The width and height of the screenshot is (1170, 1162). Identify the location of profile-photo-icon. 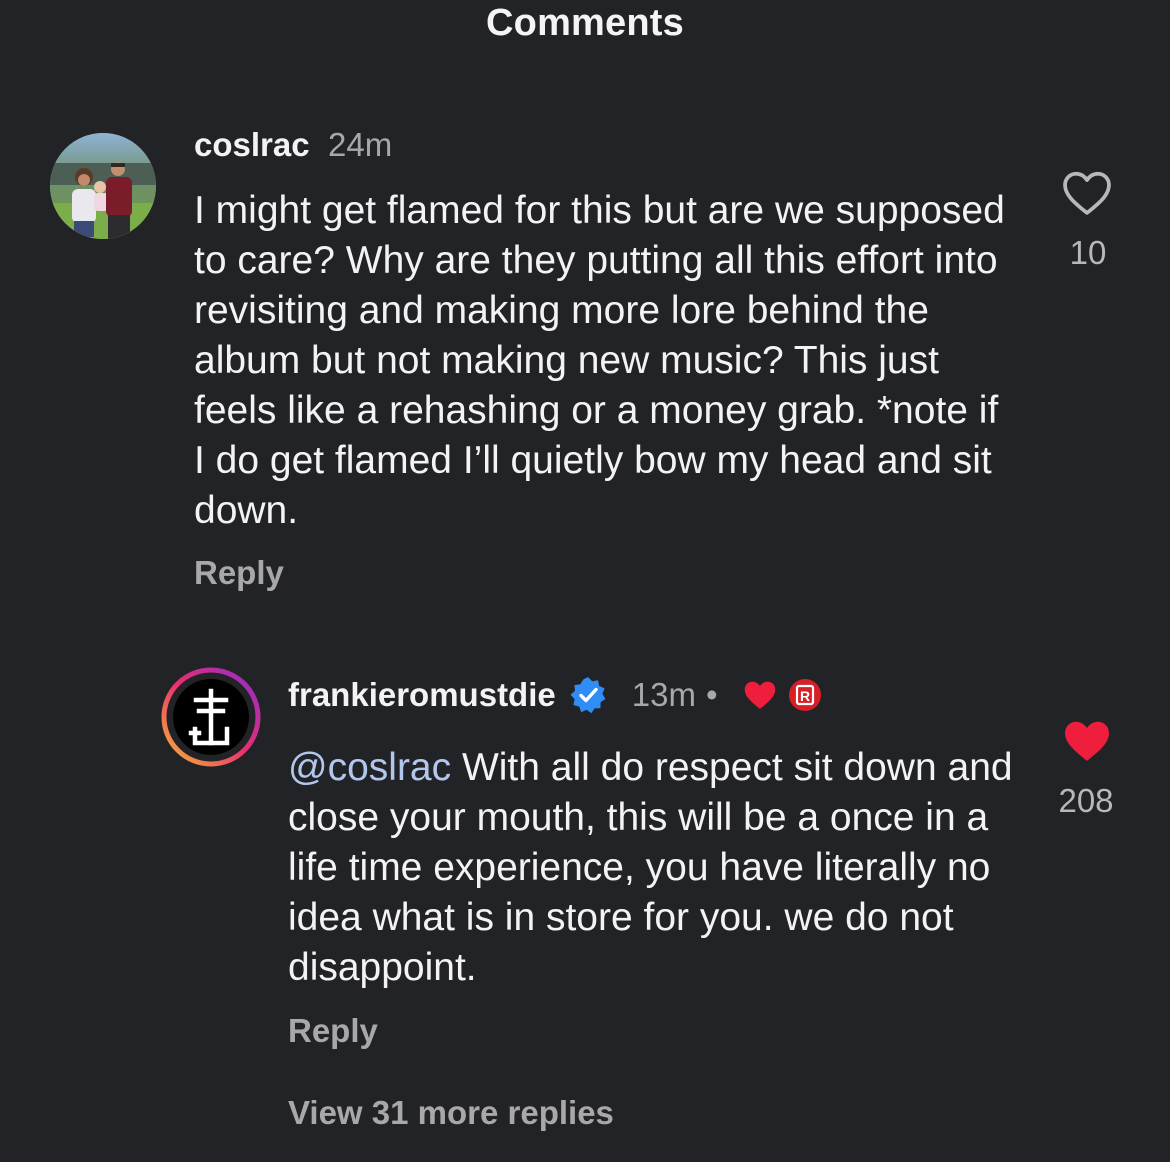
(103, 186).